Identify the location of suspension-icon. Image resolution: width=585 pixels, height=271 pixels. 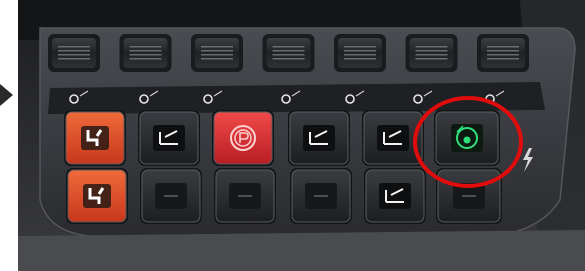
(393, 138).